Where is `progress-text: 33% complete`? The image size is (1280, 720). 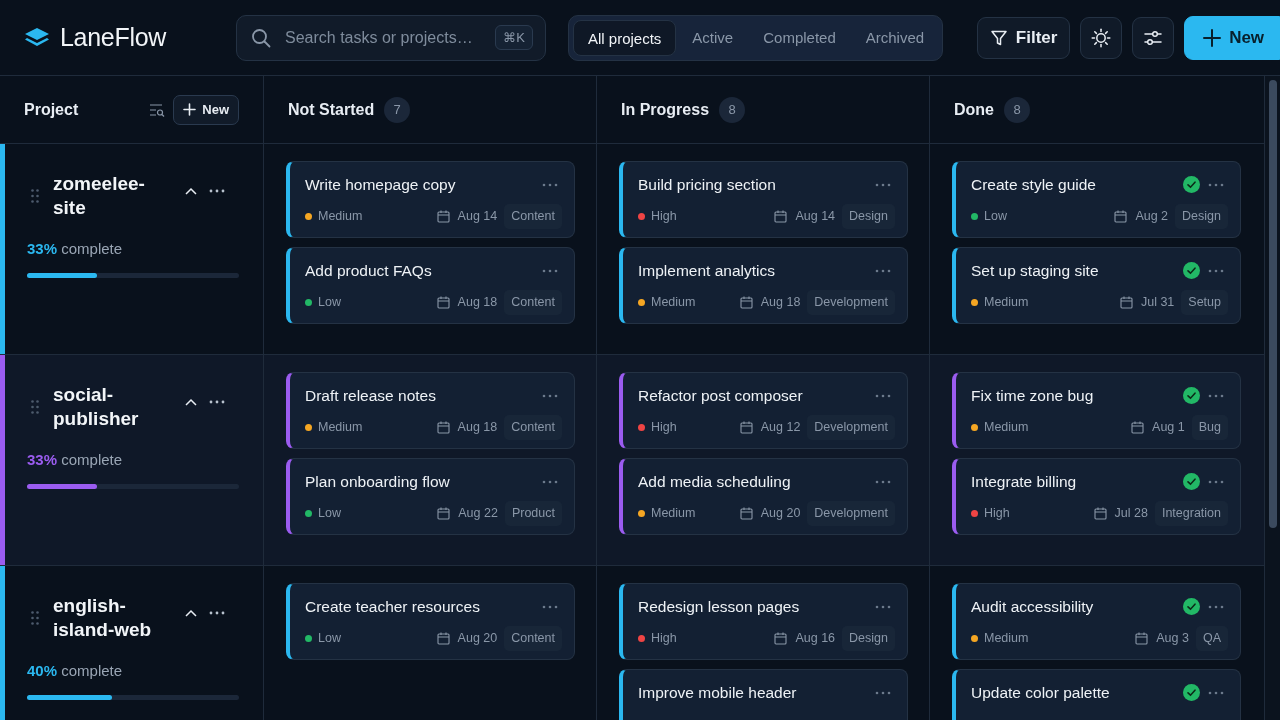 progress-text: 33% complete is located at coordinates (75, 249).